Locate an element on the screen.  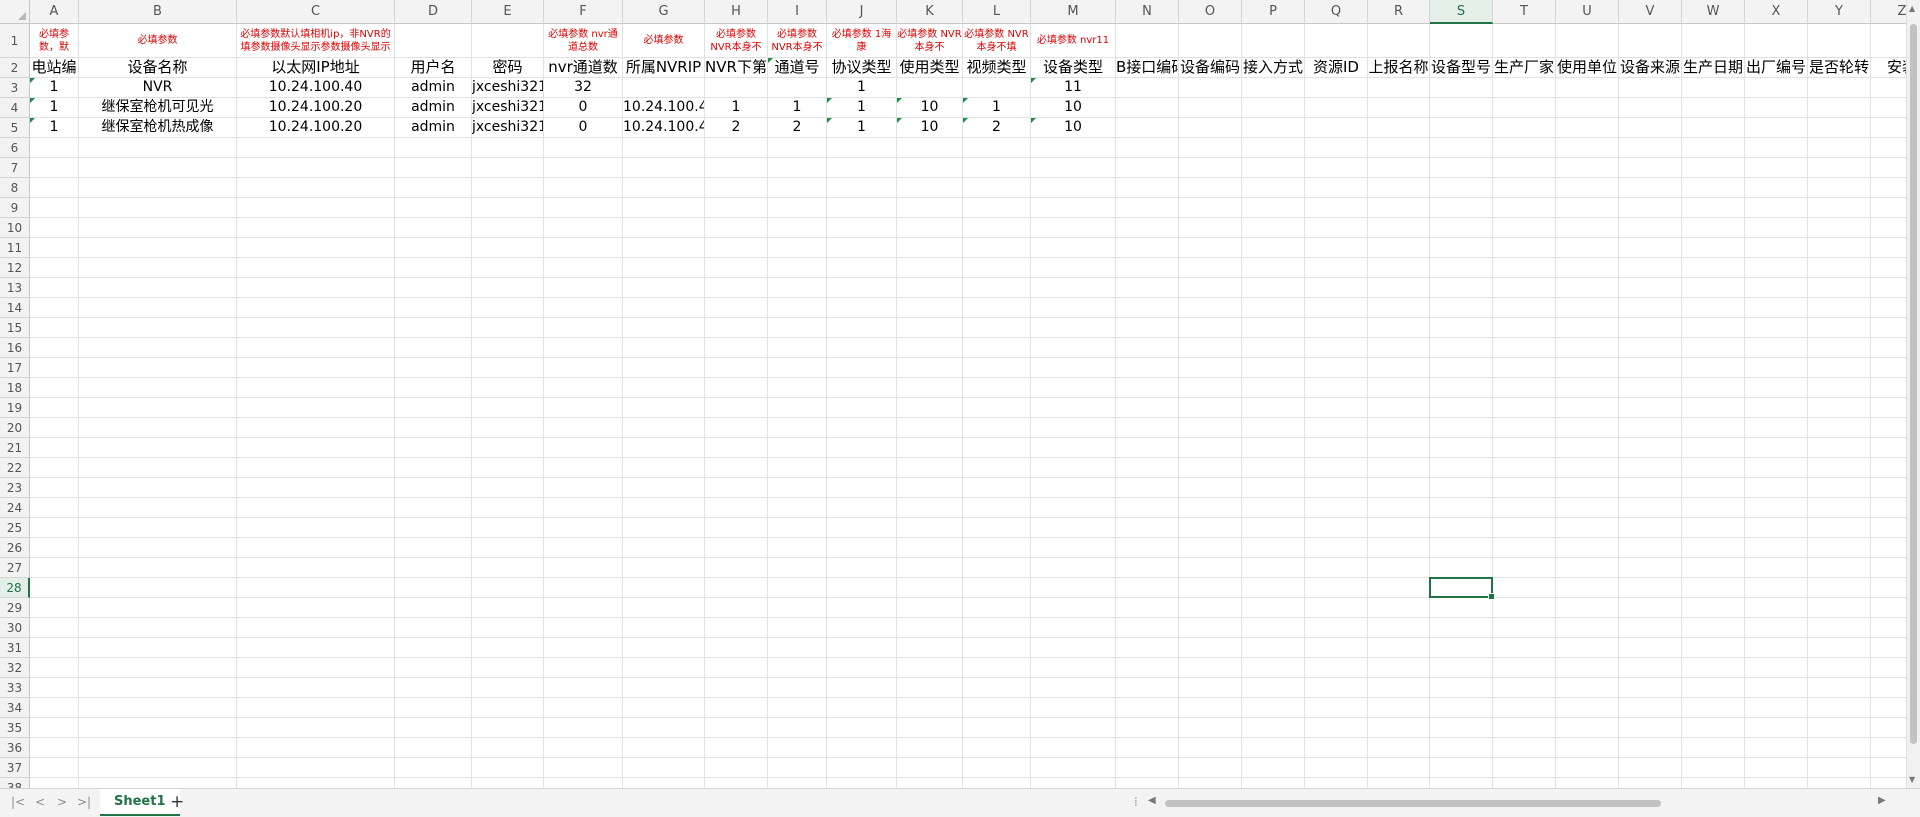
cell-r34 is located at coordinates (1399, 708).